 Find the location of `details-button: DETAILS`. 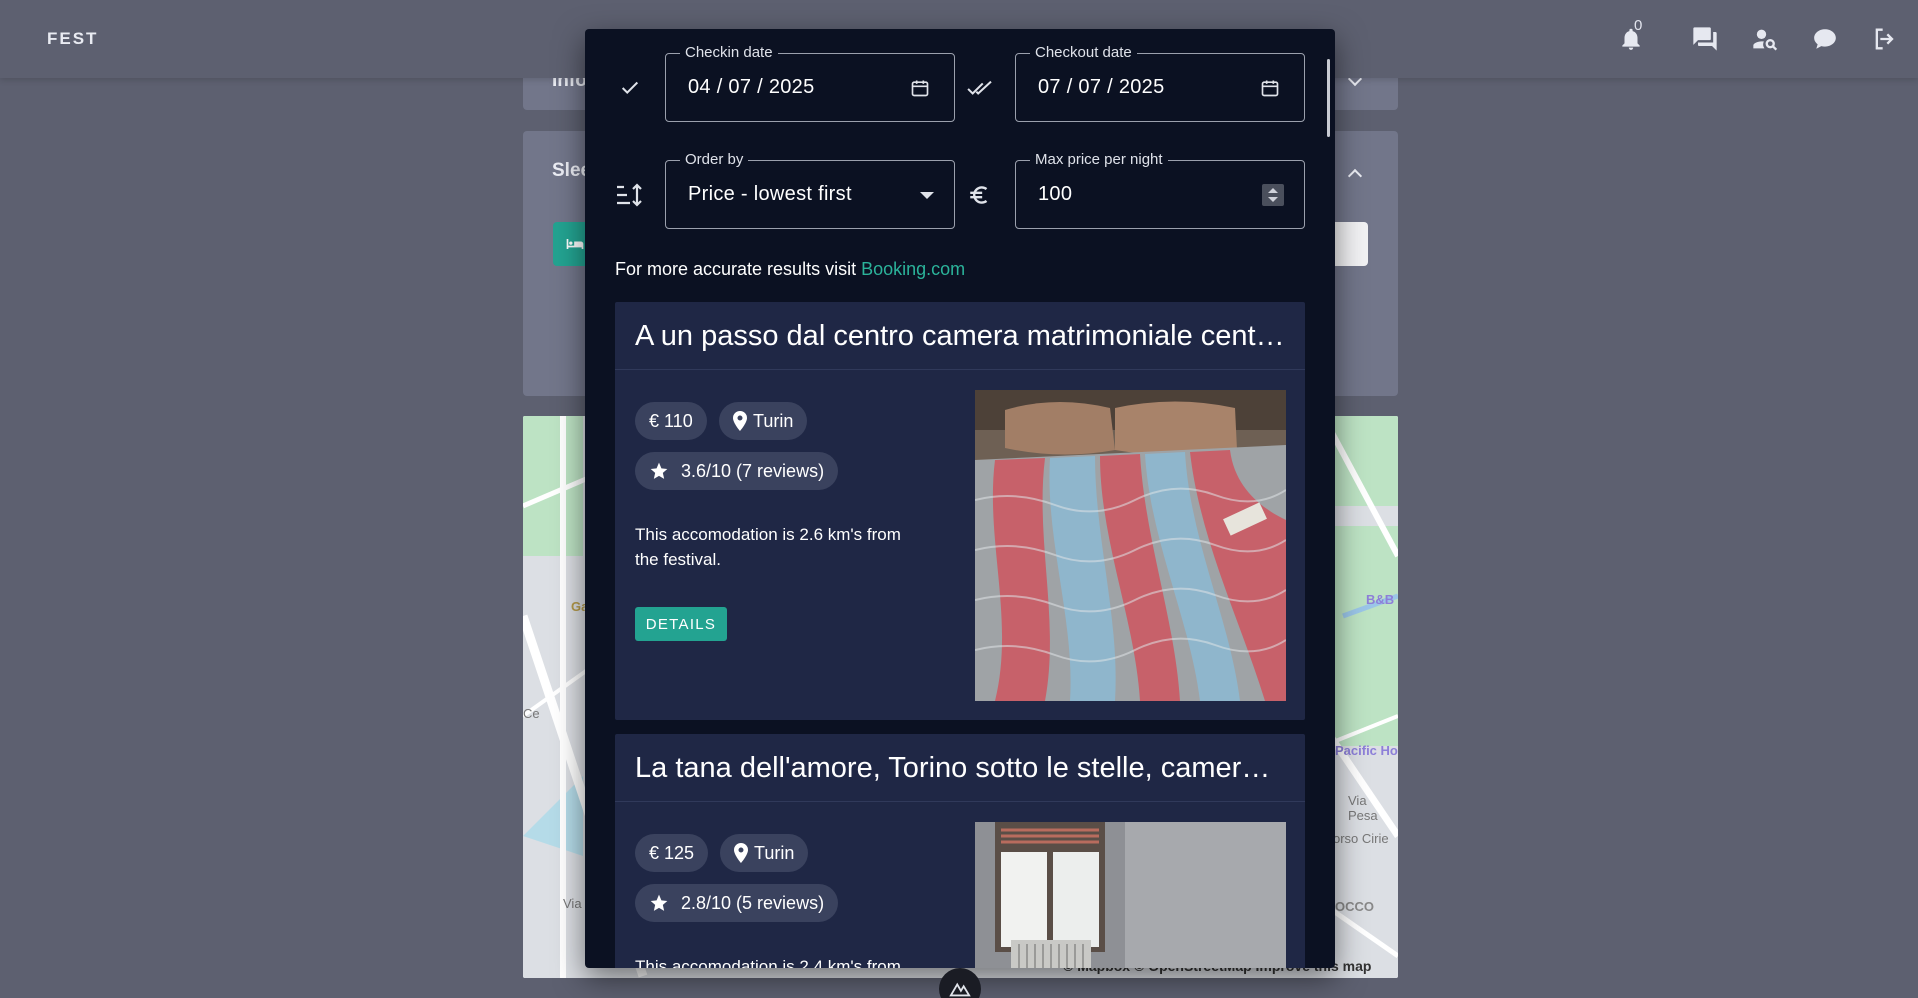

details-button: DETAILS is located at coordinates (681, 624).